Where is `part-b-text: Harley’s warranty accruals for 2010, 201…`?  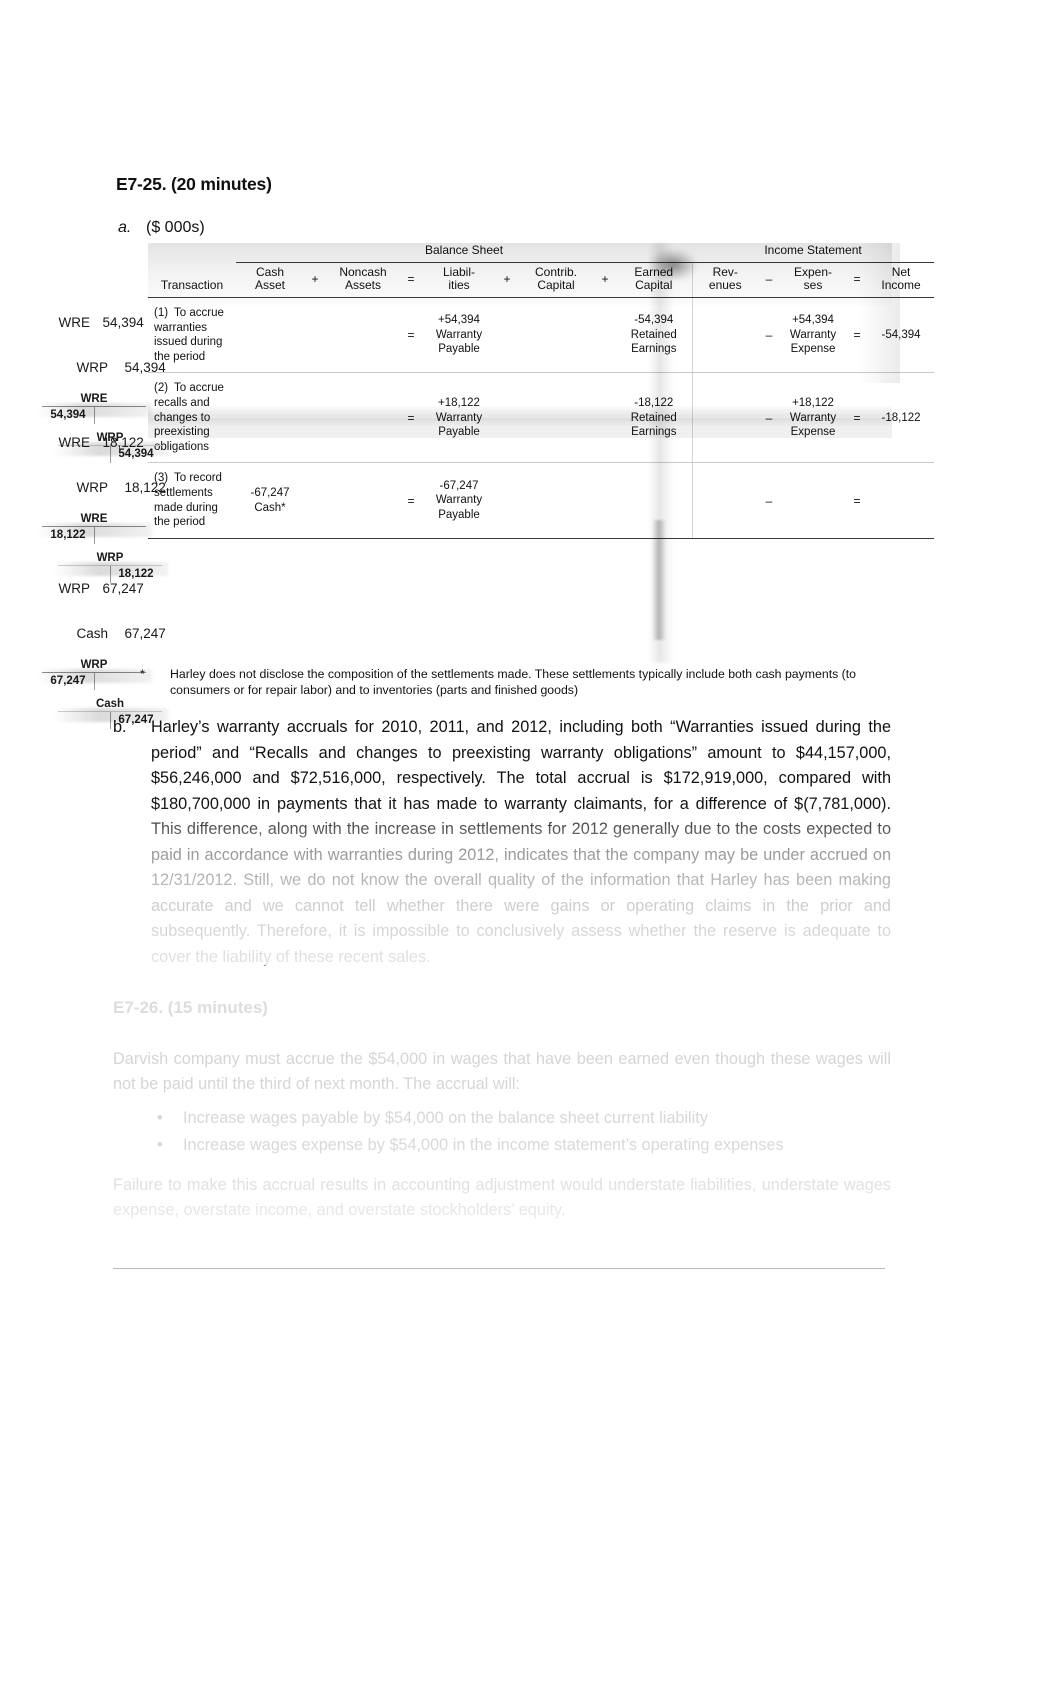
part-b-text: Harley’s warranty accruals for 2010, 201… is located at coordinates (521, 842).